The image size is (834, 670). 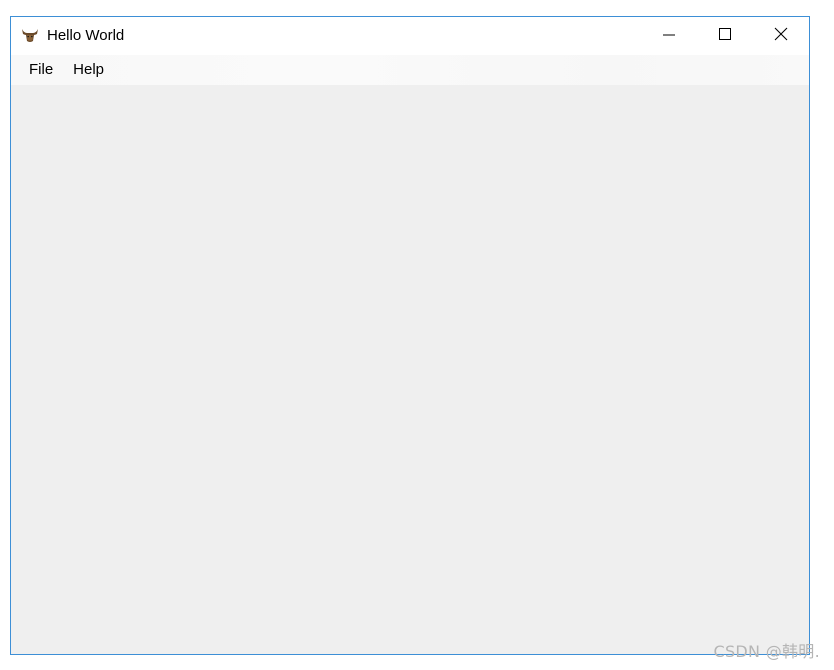 I want to click on menu-help: Help, so click(x=88, y=70).